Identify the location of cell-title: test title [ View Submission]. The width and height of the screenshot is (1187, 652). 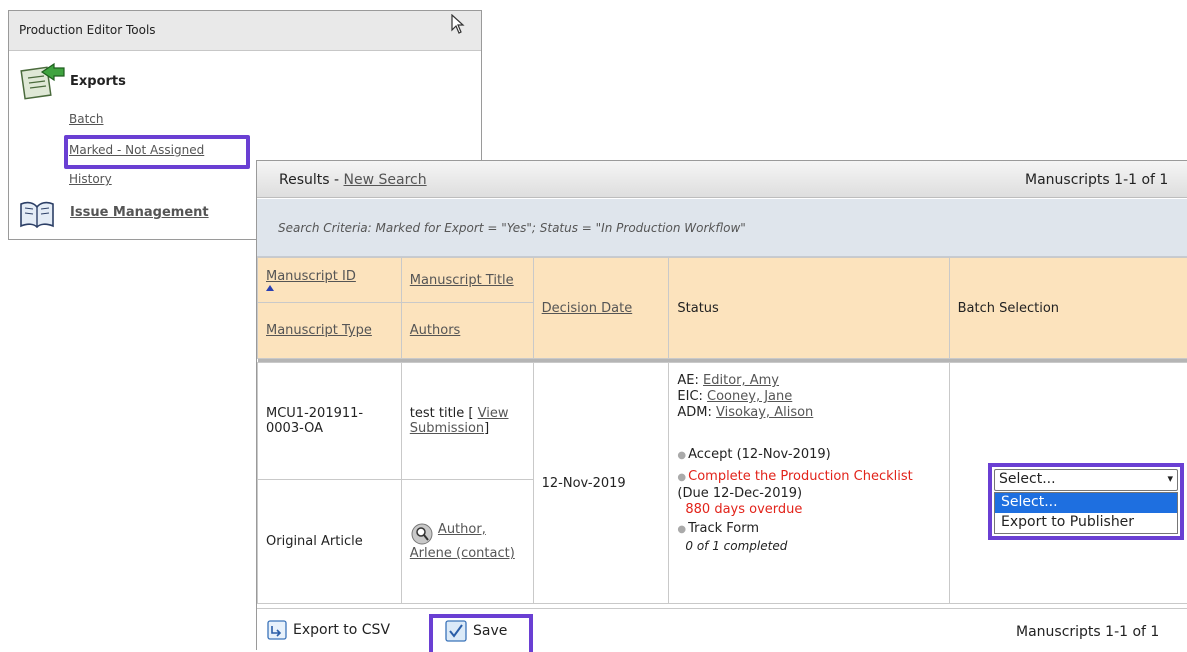
(467, 421).